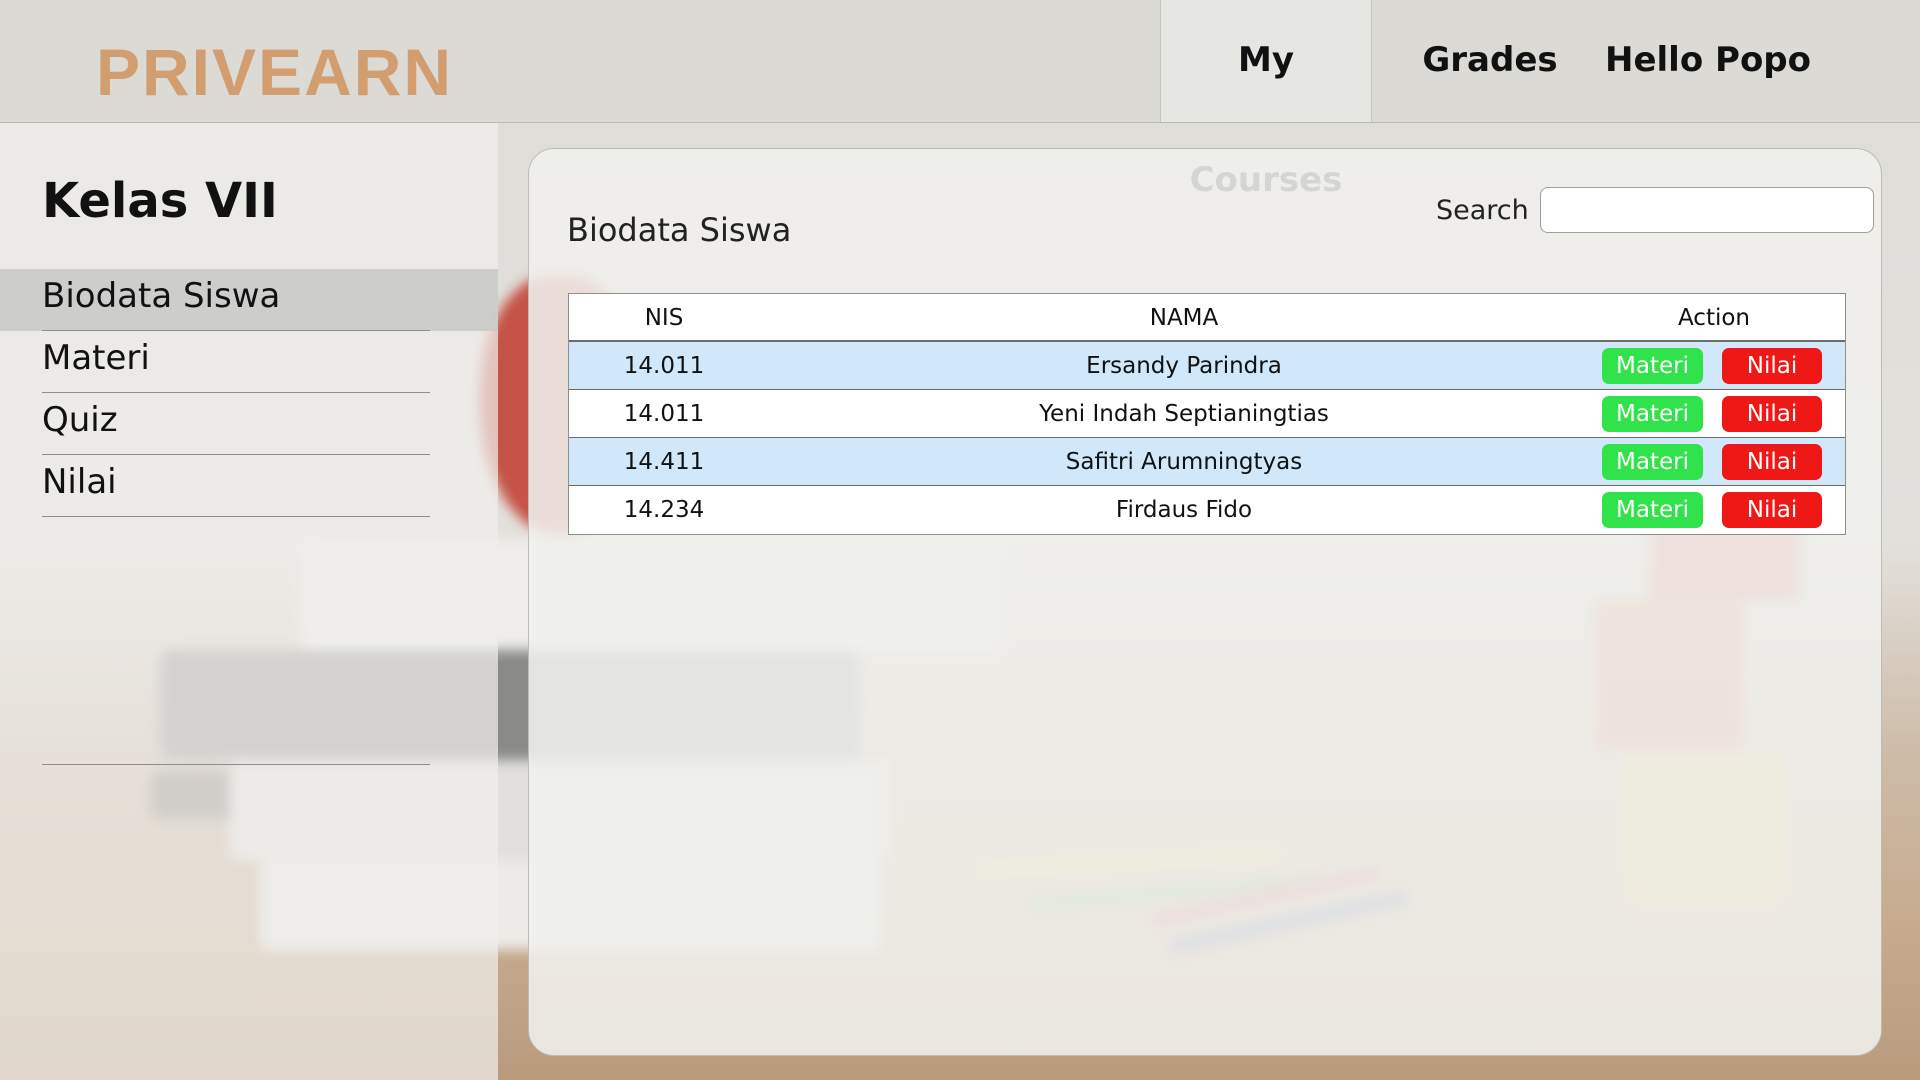 This screenshot has width=1920, height=1080. I want to click on sidebar-item-biodata-siswa: Biodata Siswa, so click(249, 300).